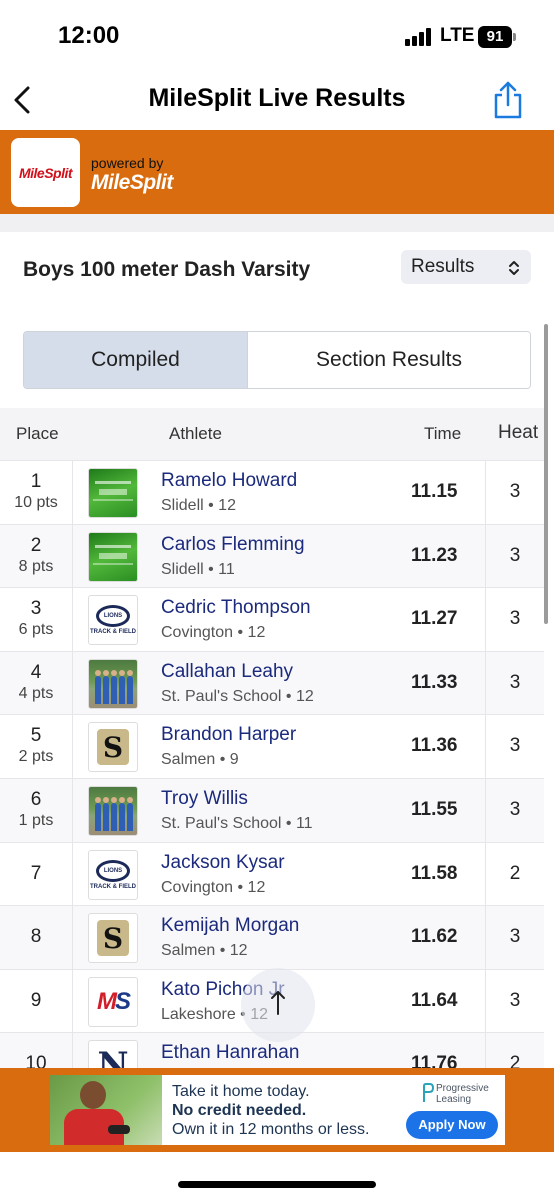 This screenshot has height=1200, width=554. Describe the element at coordinates (36, 672) in the screenshot. I see `place-number: 4` at that location.